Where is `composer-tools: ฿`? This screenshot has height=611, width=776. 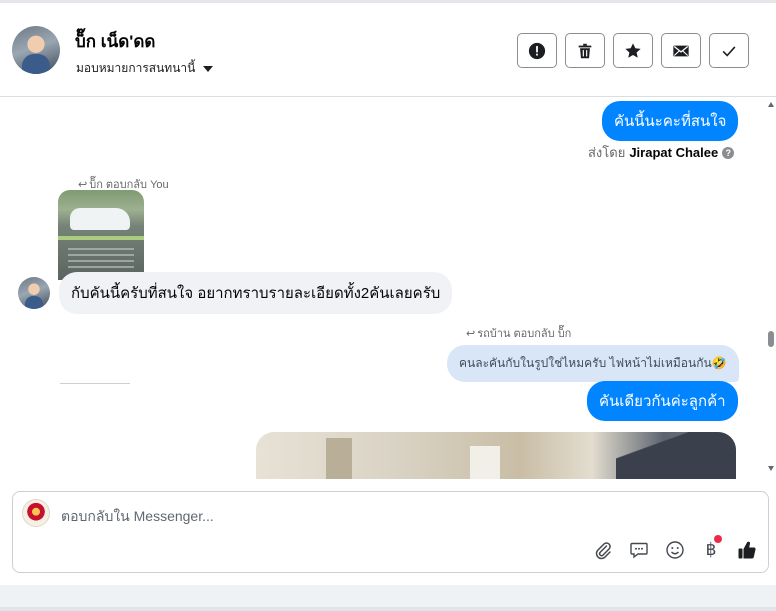 composer-tools: ฿ is located at coordinates (675, 548).